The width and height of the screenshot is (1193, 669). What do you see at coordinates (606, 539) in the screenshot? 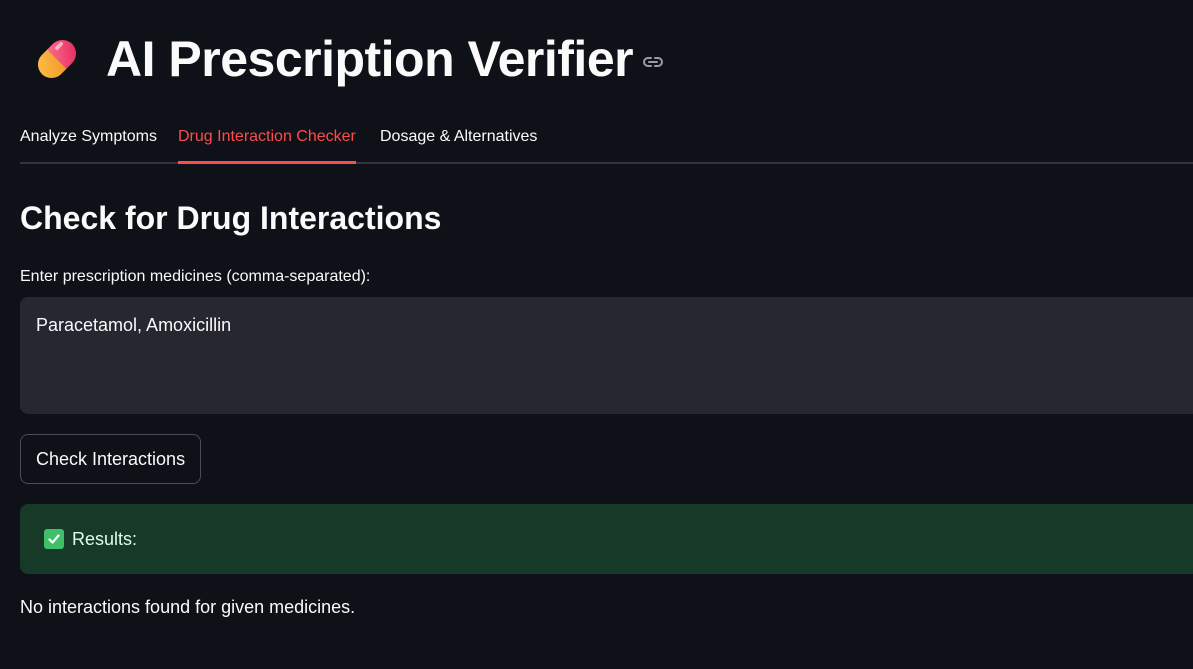
I see `success-alert: Results:` at bounding box center [606, 539].